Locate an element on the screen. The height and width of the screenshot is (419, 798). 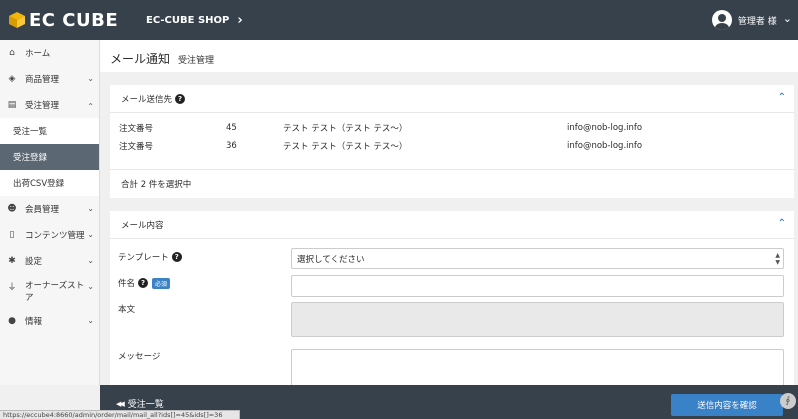
chevron-up-icon: ⌃ is located at coordinates (90, 106).